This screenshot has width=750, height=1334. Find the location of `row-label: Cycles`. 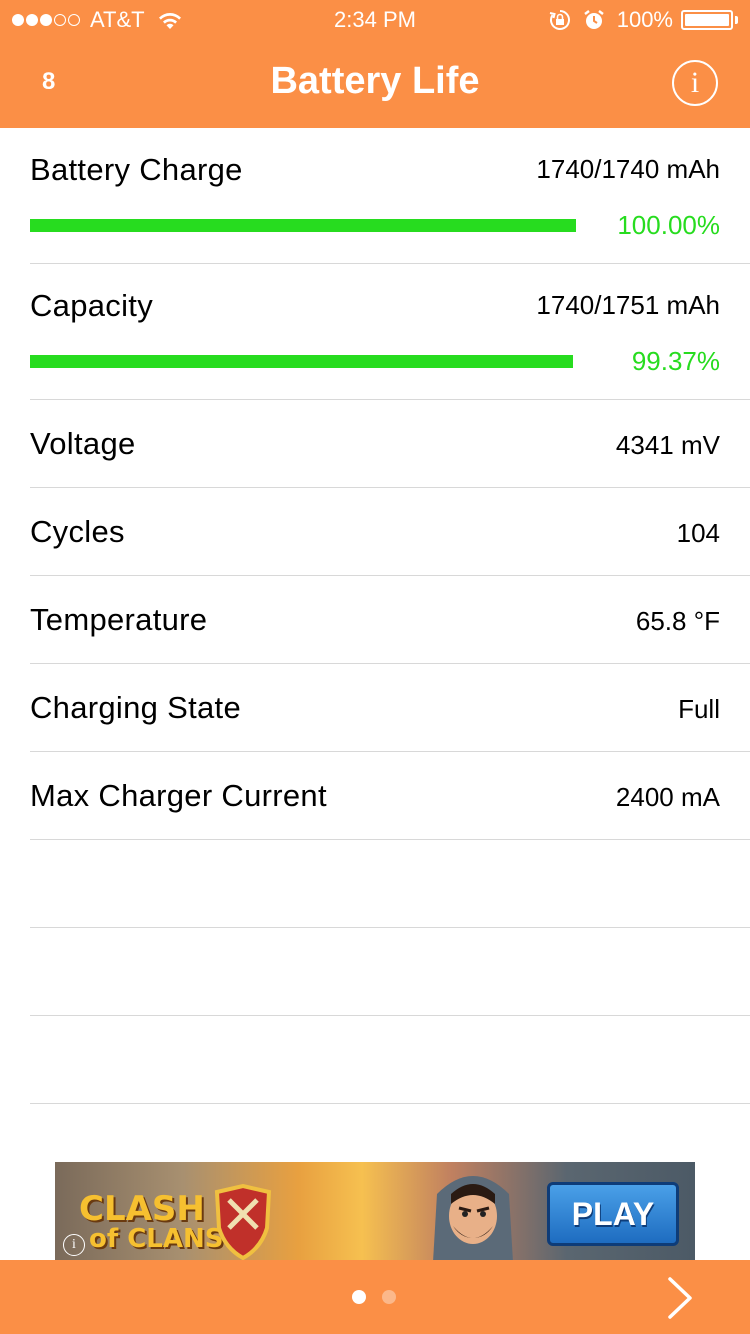

row-label: Cycles is located at coordinates (77, 531).